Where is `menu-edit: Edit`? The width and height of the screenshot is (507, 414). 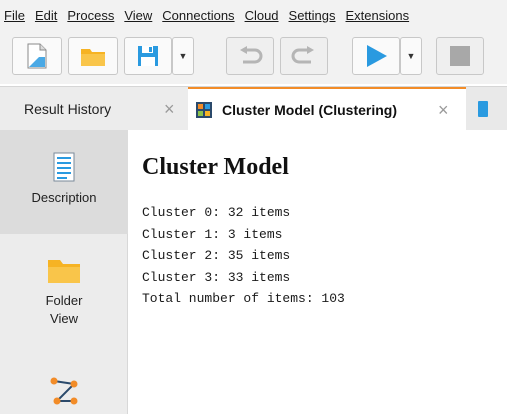 menu-edit: Edit is located at coordinates (46, 15).